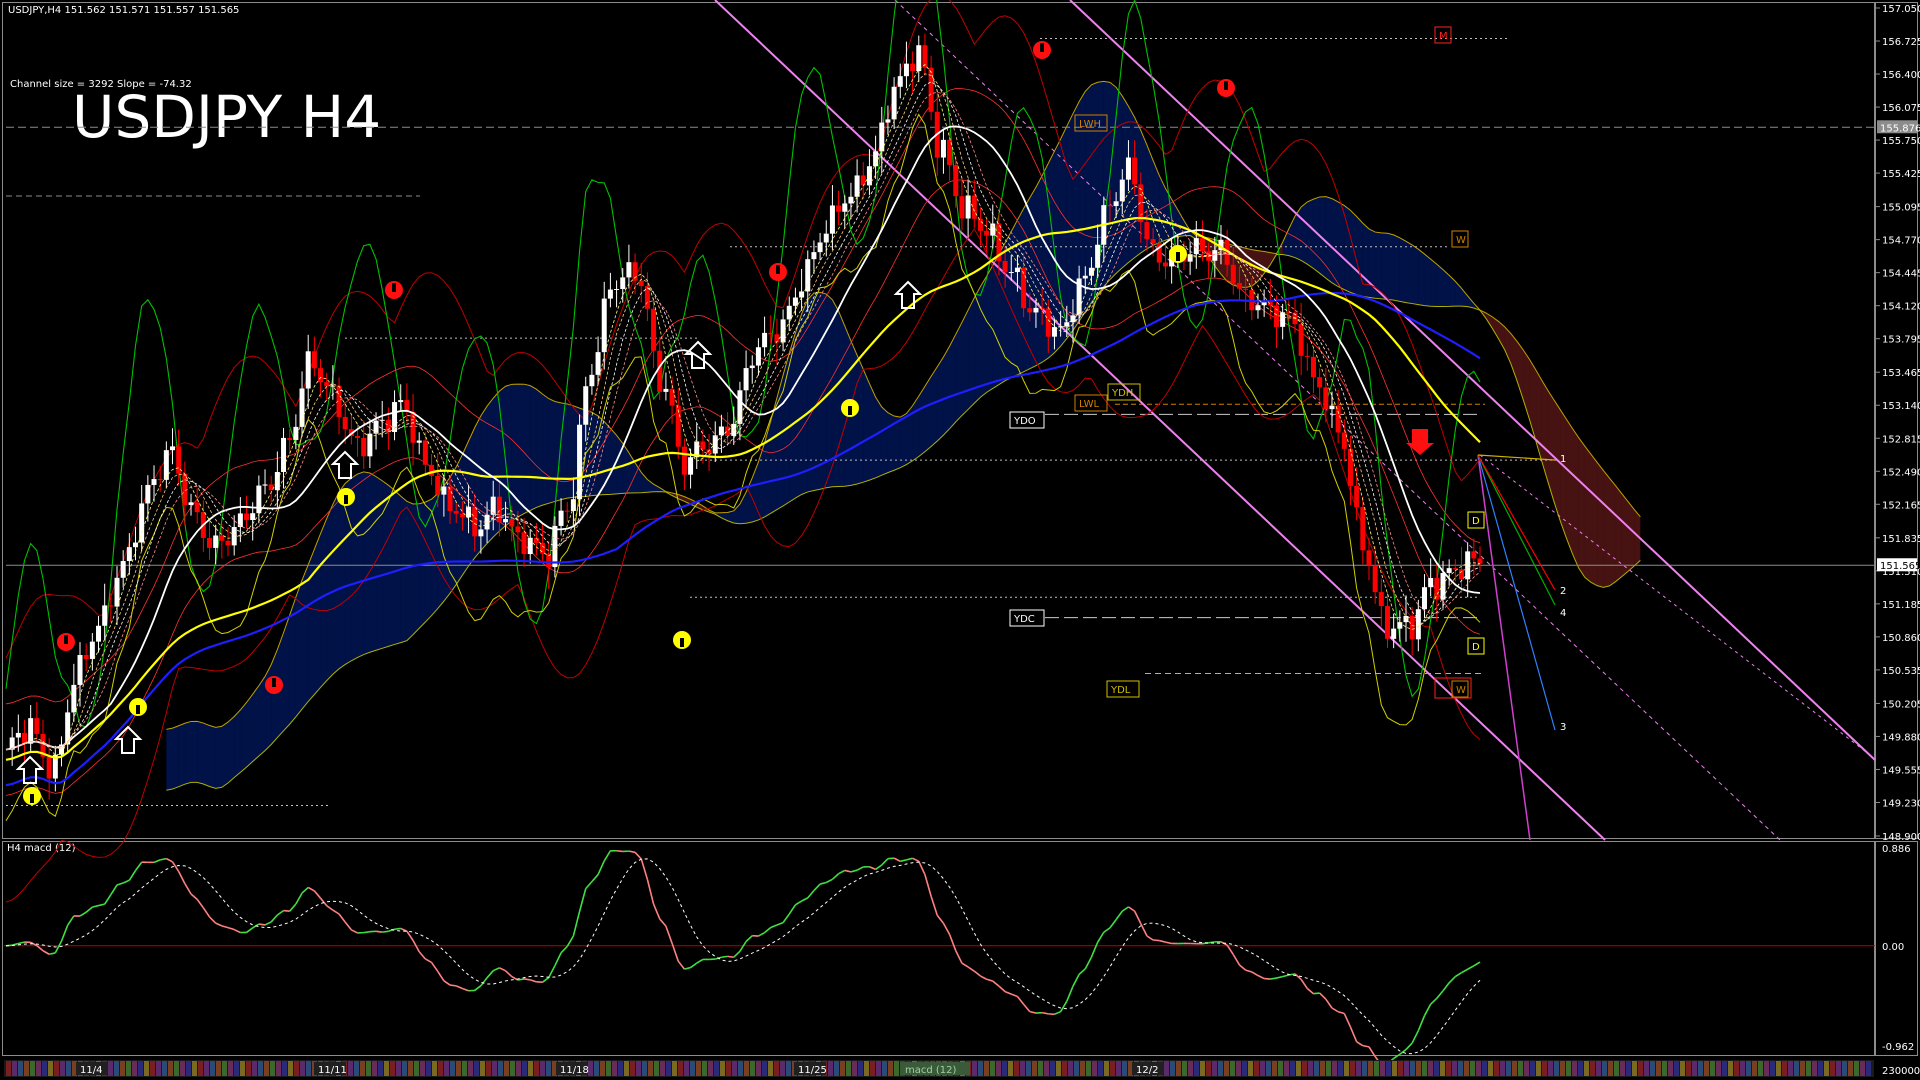 Image resolution: width=1920 pixels, height=1080 pixels. Describe the element at coordinates (1901, 108) in the screenshot. I see `price-tick-label: 156.075` at that location.